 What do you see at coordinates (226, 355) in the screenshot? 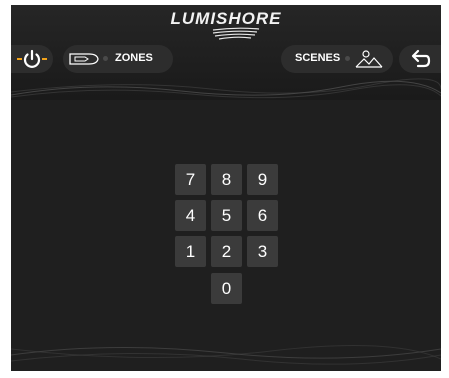
I see `footer-wave-decoration` at bounding box center [226, 355].